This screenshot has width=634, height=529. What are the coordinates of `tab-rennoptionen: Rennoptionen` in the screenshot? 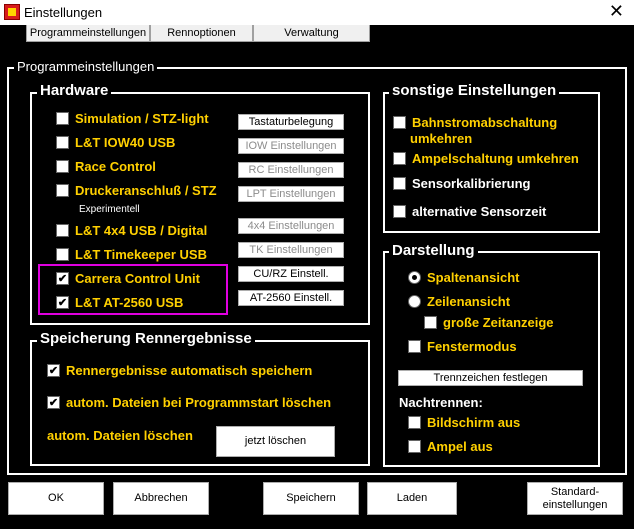 It's located at (201, 33).